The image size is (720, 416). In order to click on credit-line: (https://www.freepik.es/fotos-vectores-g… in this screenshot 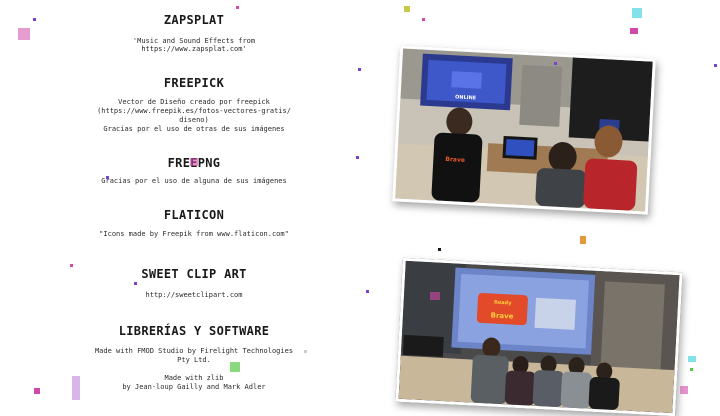, I will do `click(194, 111)`.